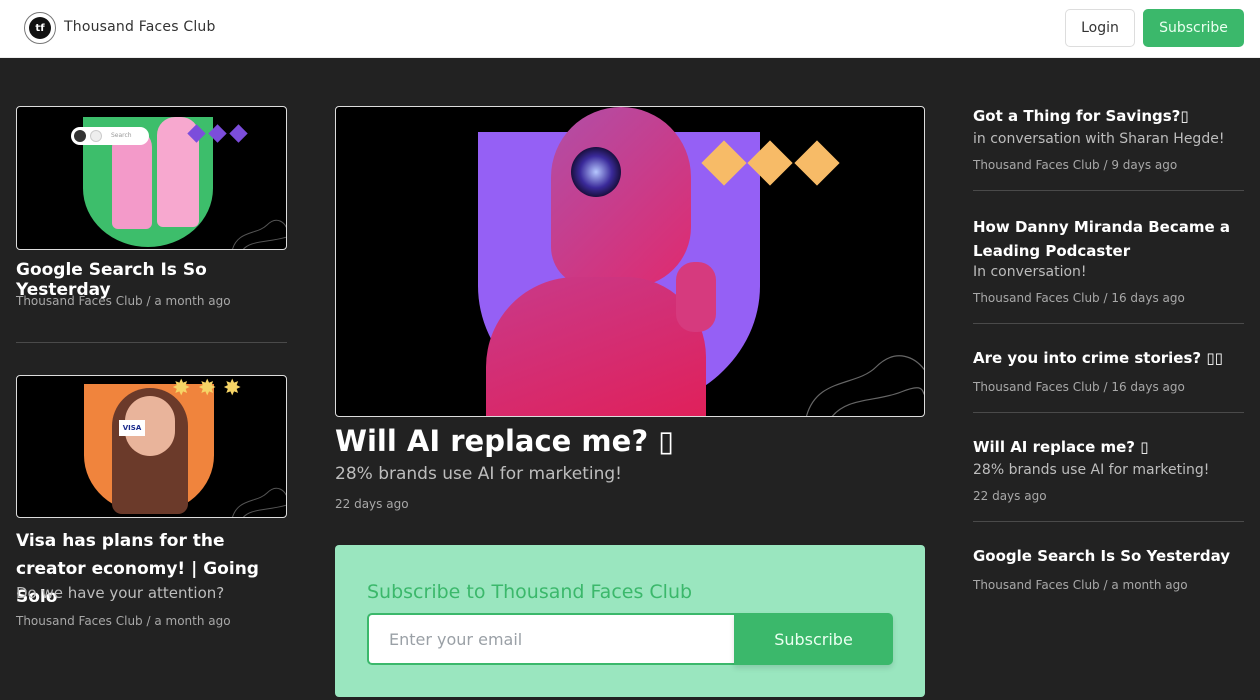 The width and height of the screenshot is (1260, 700). Describe the element at coordinates (596, 346) in the screenshot. I see `robot-body` at that location.